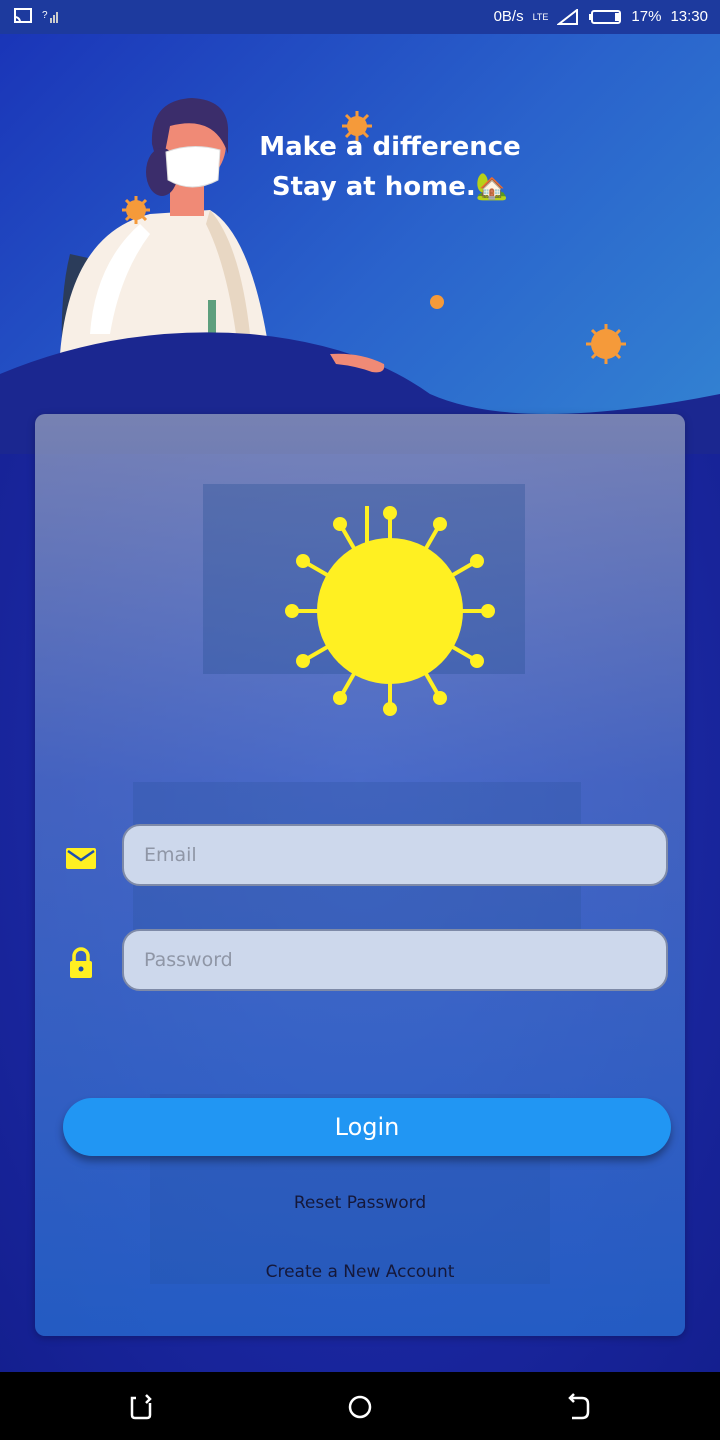  Describe the element at coordinates (360, 1203) in the screenshot. I see `reset-password-link: Reset Password` at that location.